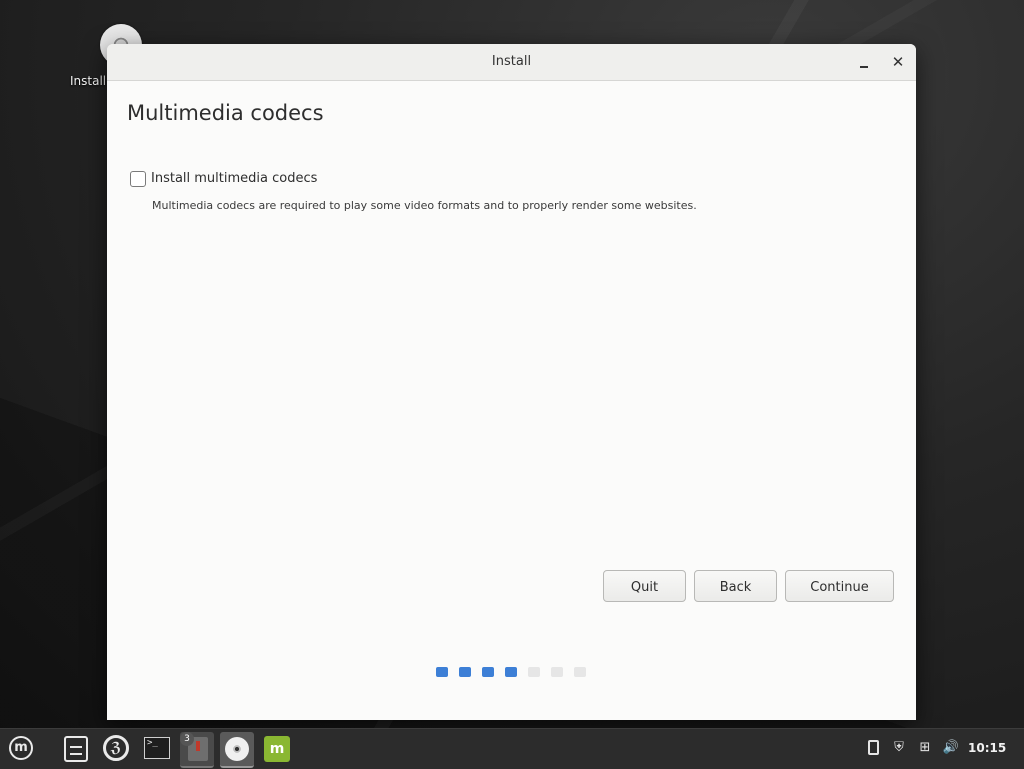  I want to click on install-codecs-label: Install multimedia codecs, so click(234, 178).